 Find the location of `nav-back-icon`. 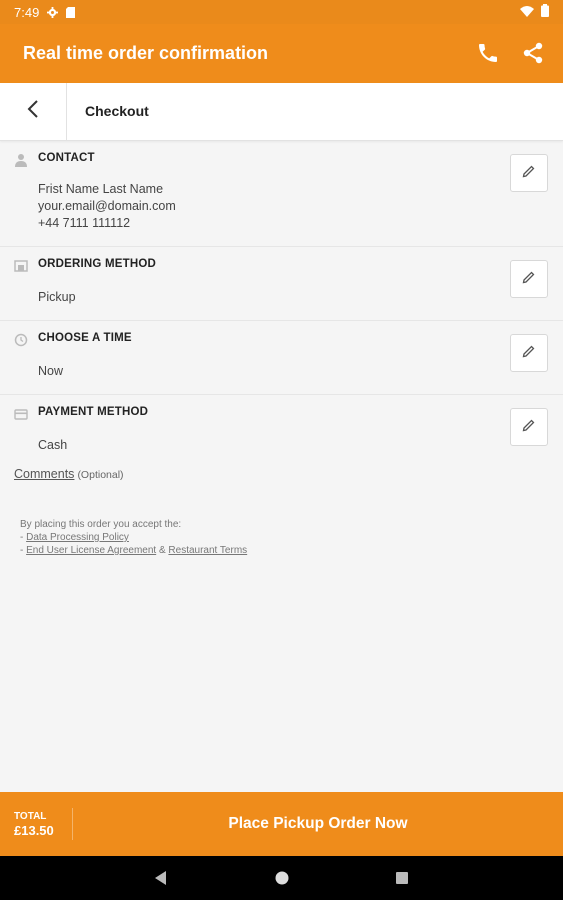

nav-back-icon is located at coordinates (162, 878).